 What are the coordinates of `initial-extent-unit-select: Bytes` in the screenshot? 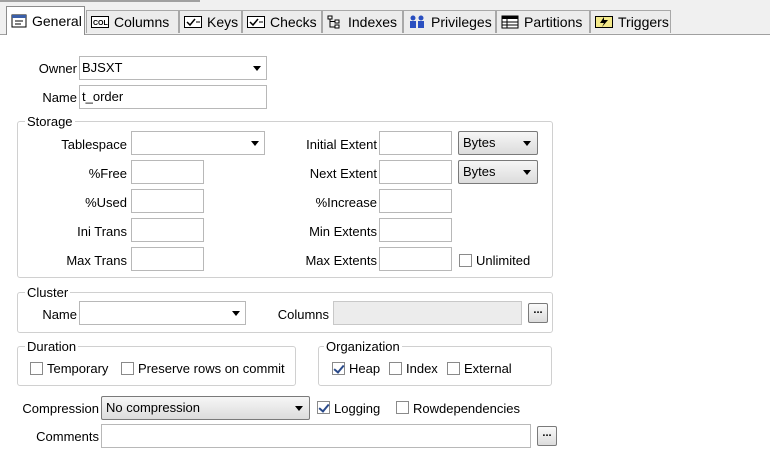 It's located at (498, 143).